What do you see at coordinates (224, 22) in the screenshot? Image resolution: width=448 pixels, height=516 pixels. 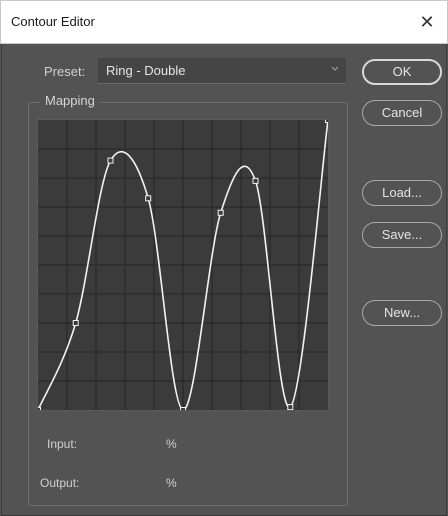 I see `title-bar: Contour Editor ✕` at bounding box center [224, 22].